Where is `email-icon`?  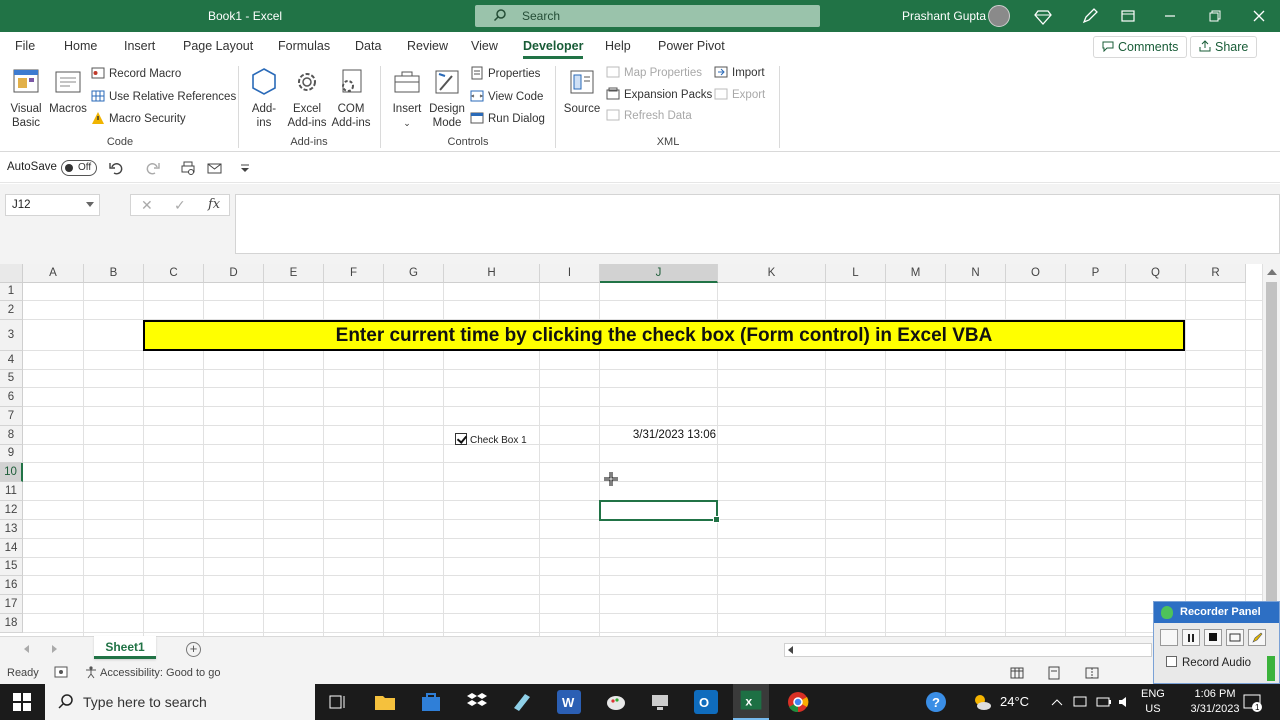 email-icon is located at coordinates (215, 168).